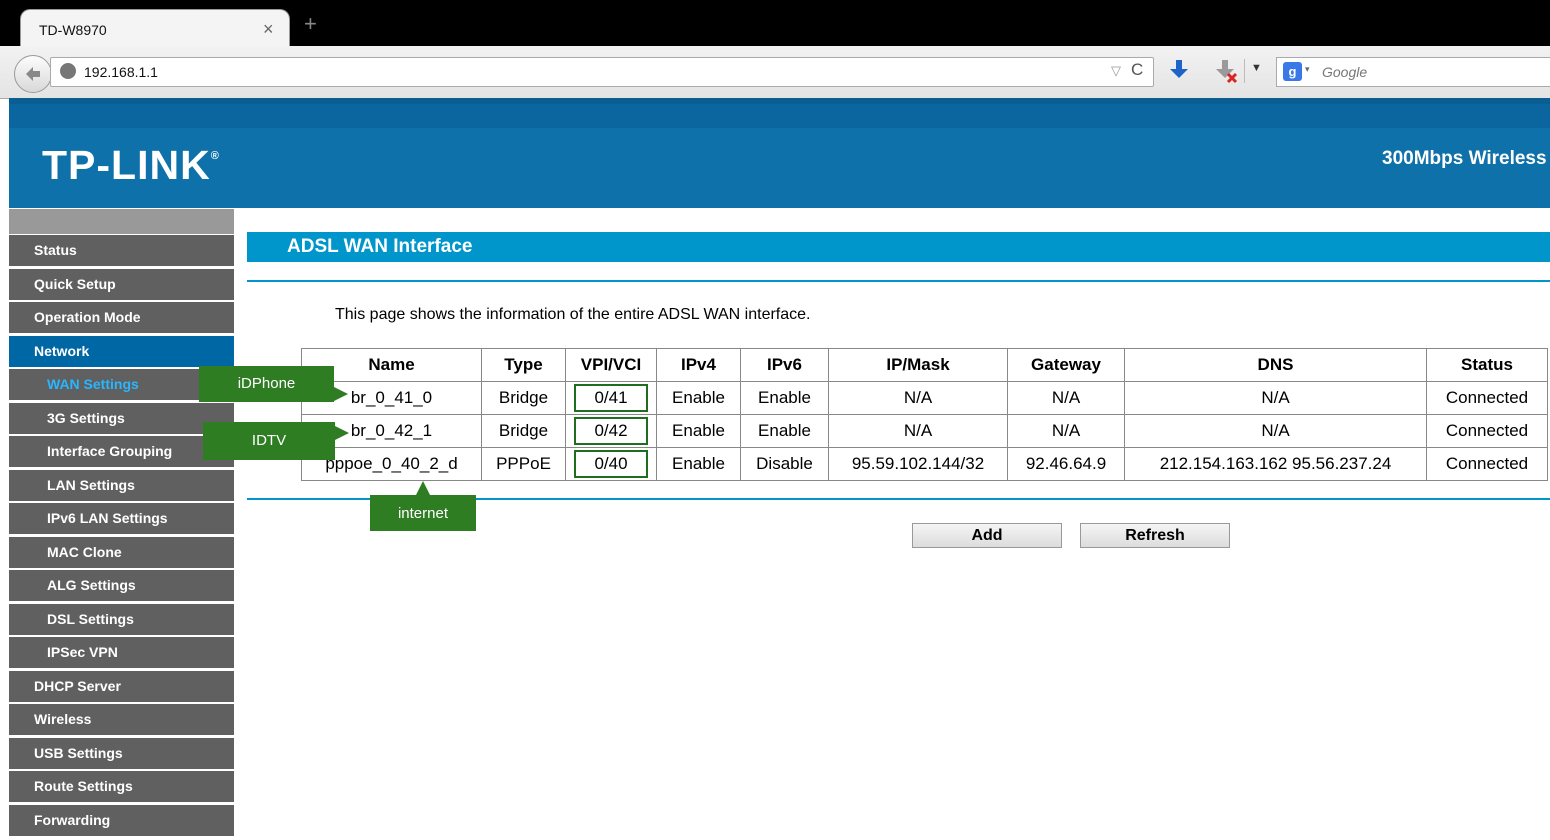 The height and width of the screenshot is (840, 1550). Describe the element at coordinates (1066, 464) in the screenshot. I see `cell-gateway: 92.46.64.9` at that location.